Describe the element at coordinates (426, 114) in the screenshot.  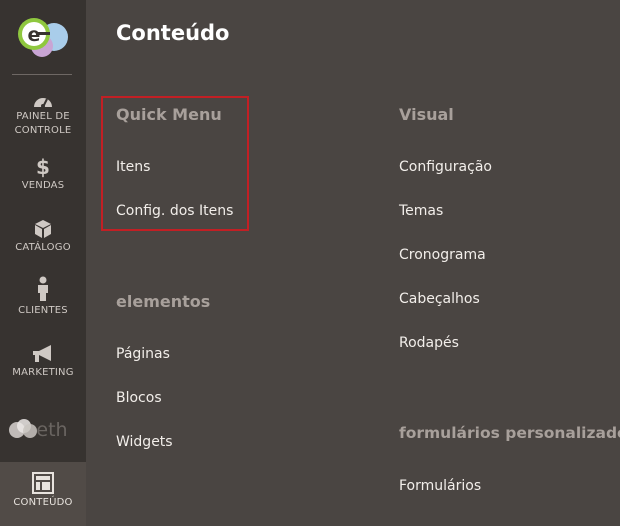
I see `section-title-visual: Visual` at that location.